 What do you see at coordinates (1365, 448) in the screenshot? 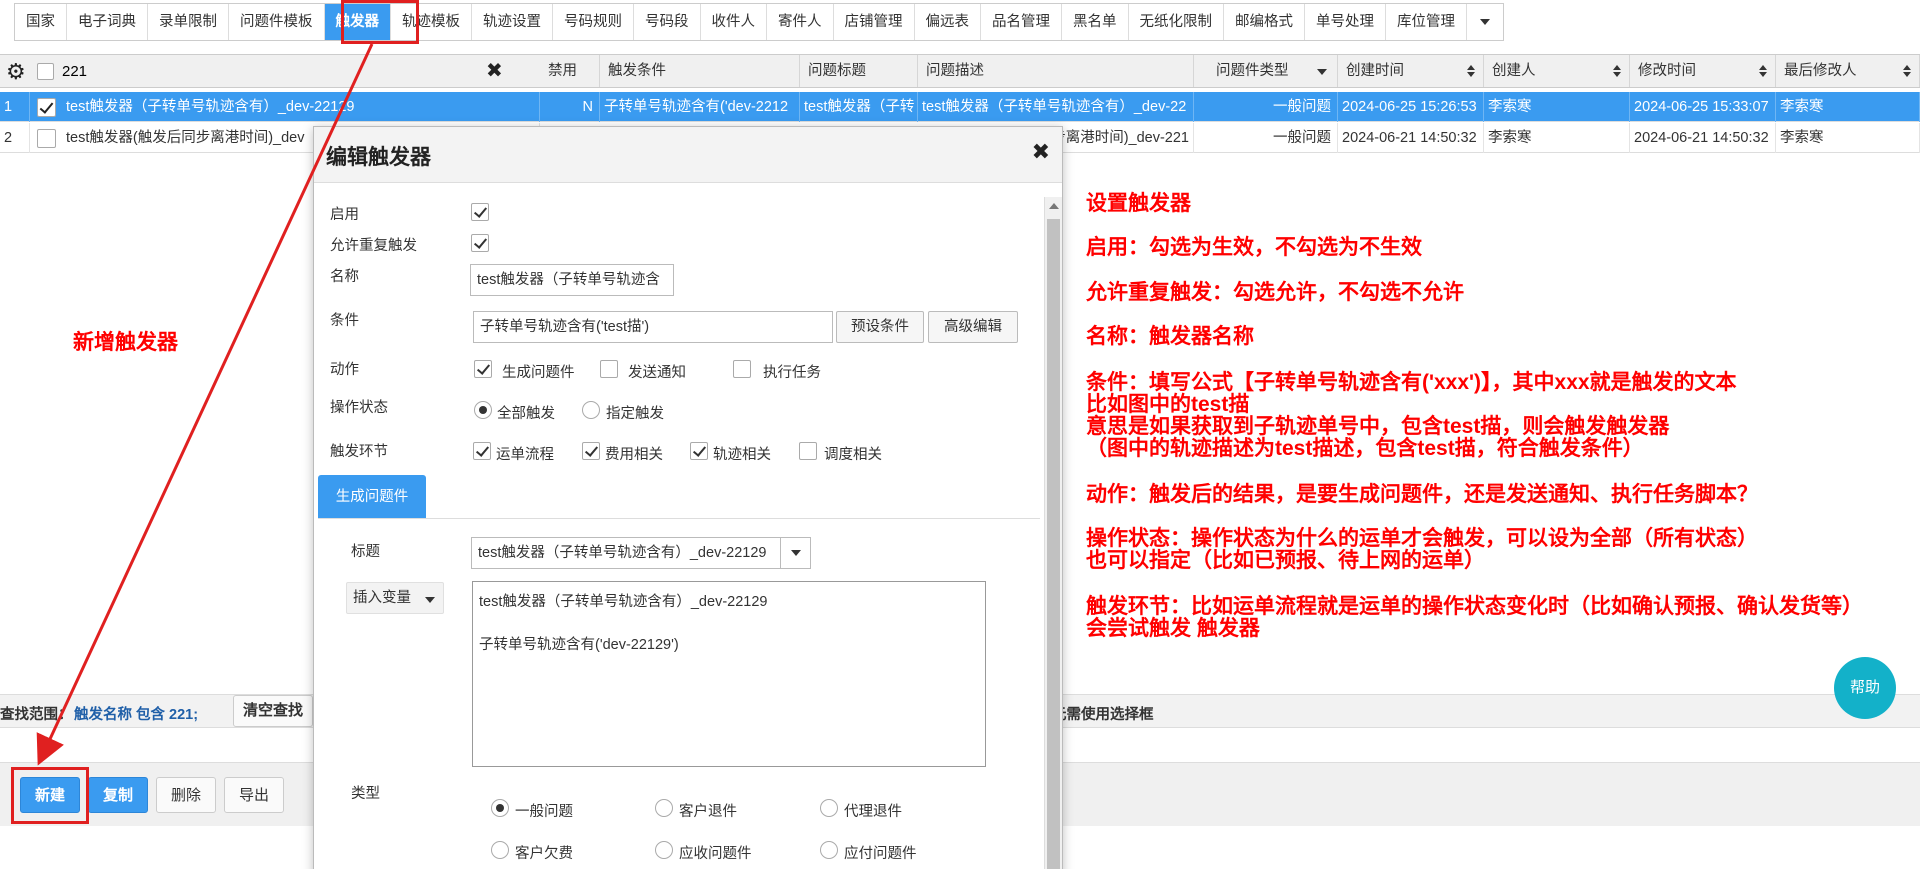
I see `annotation-line: （图中的轨迹描述为test描述，包含test描，符合触发条件）` at bounding box center [1365, 448].